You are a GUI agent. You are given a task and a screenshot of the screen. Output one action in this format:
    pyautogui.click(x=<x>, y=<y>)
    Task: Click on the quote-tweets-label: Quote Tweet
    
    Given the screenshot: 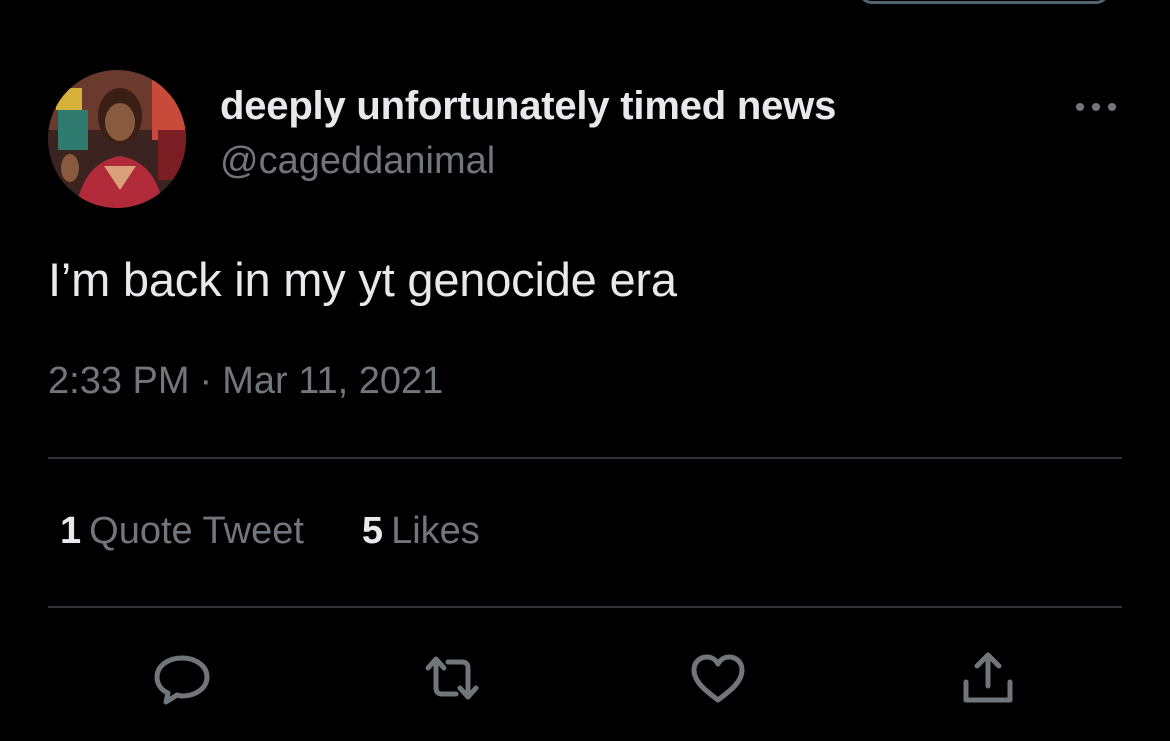 What is the action you would take?
    pyautogui.click(x=196, y=531)
    